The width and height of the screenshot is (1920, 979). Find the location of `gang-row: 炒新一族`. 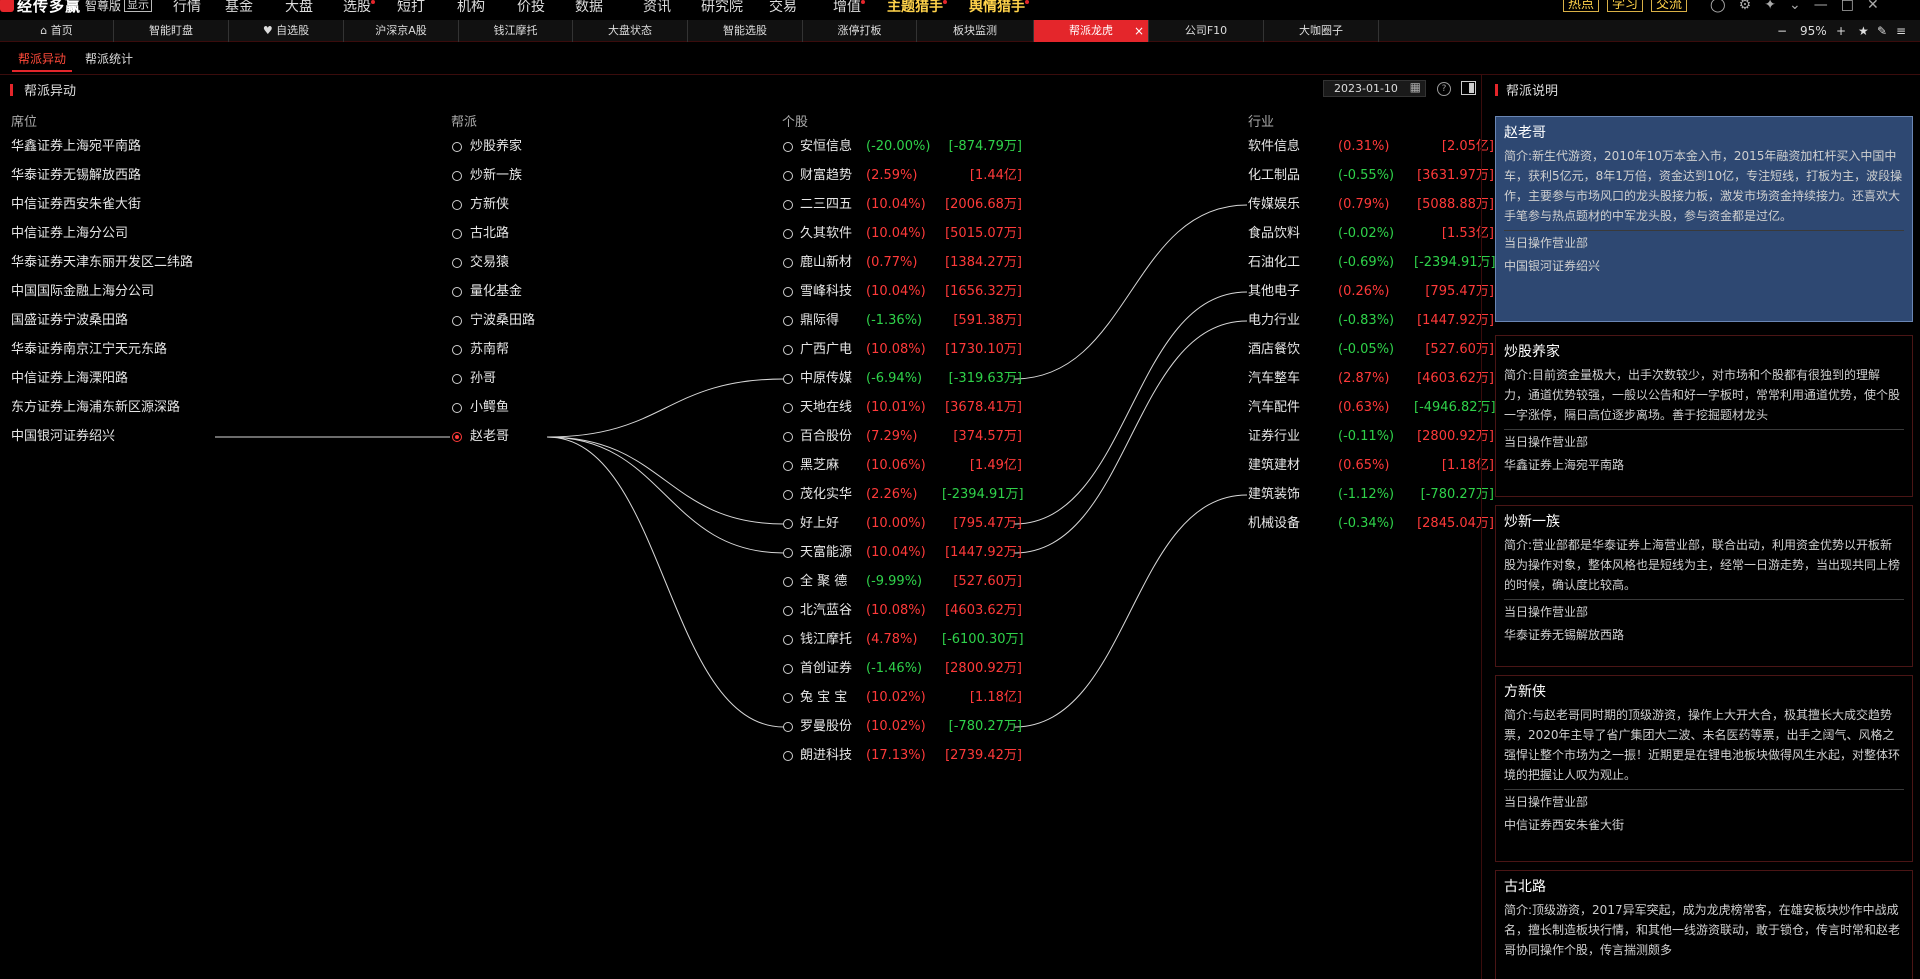

gang-row: 炒新一族 is located at coordinates (487, 176).